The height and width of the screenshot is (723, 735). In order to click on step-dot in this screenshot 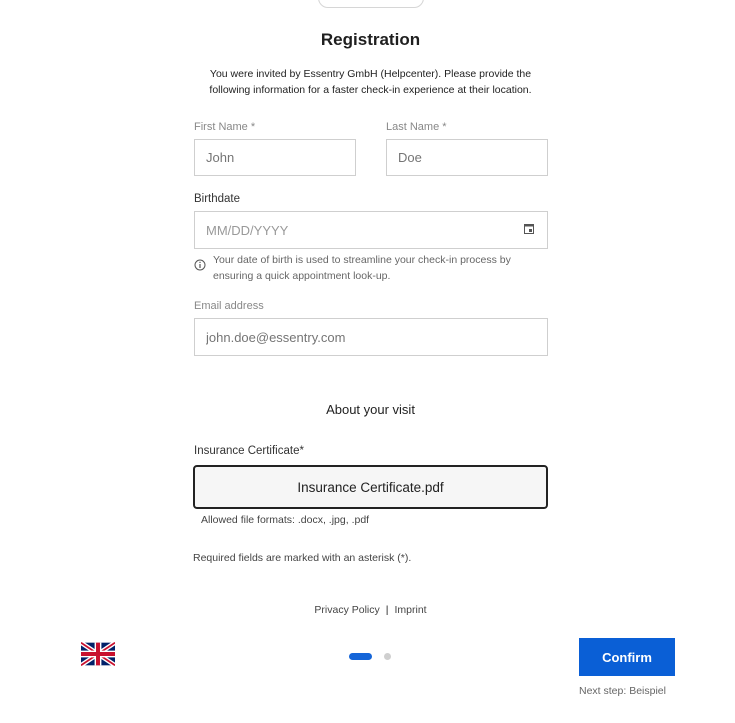, I will do `click(387, 656)`.